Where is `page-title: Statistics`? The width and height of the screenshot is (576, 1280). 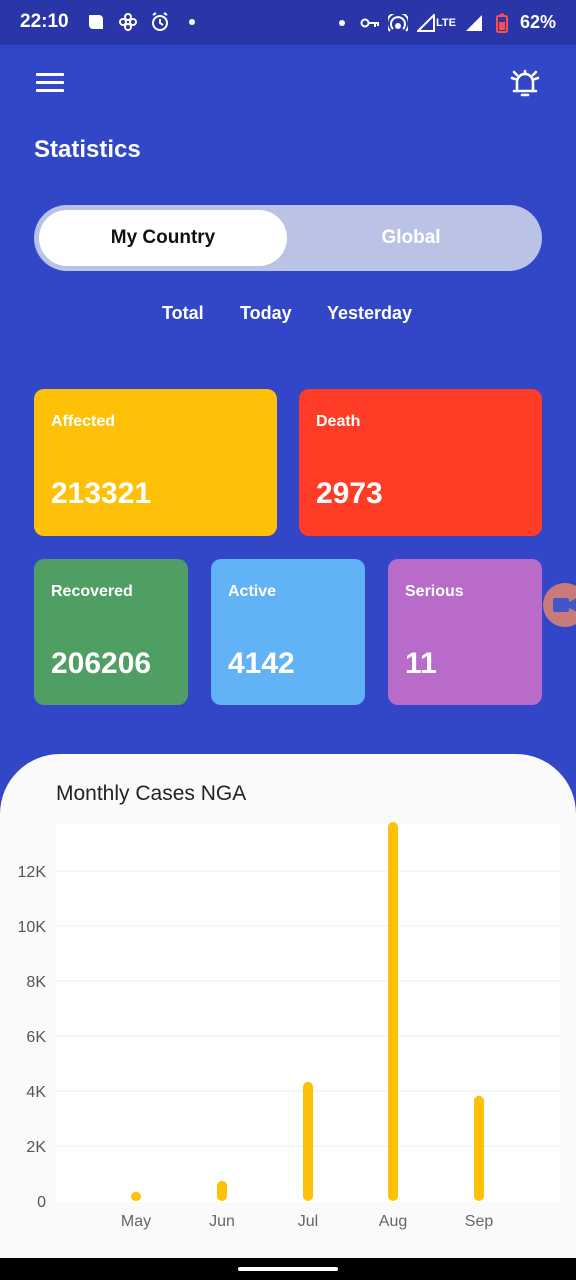
page-title: Statistics is located at coordinates (87, 149).